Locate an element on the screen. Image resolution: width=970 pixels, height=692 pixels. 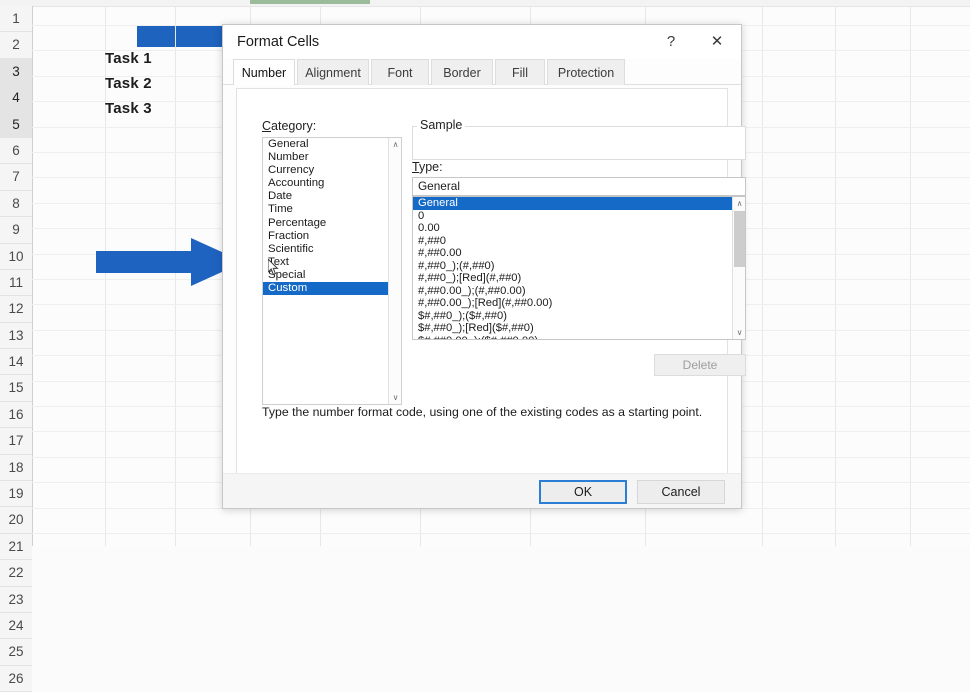
category-scroll-up-icon: ∧ is located at coordinates (395, 144).